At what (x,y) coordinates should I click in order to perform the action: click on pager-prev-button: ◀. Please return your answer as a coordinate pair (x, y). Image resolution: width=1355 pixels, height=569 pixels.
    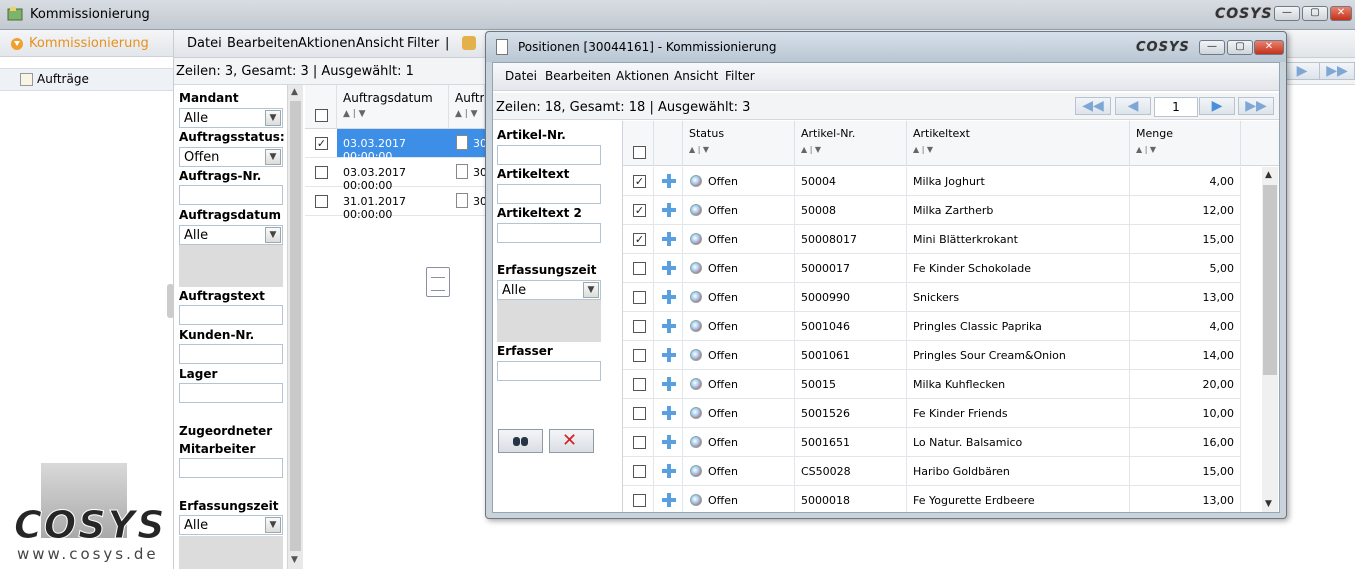
    Looking at the image, I should click on (1133, 106).